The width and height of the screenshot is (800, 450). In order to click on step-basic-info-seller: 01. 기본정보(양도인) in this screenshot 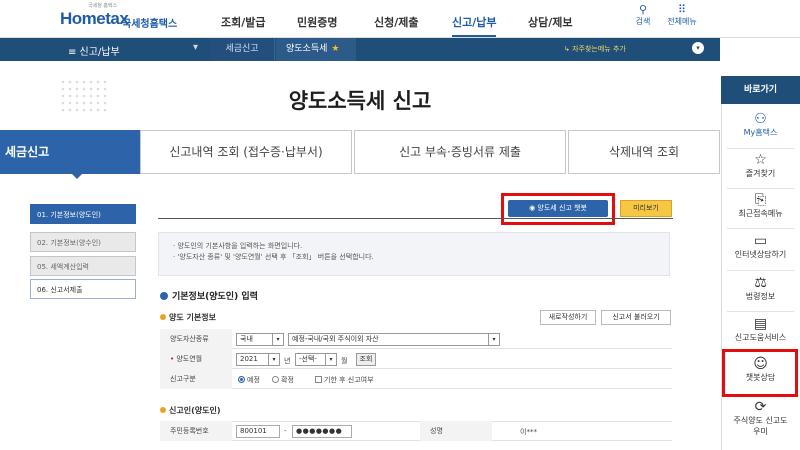, I will do `click(83, 214)`.